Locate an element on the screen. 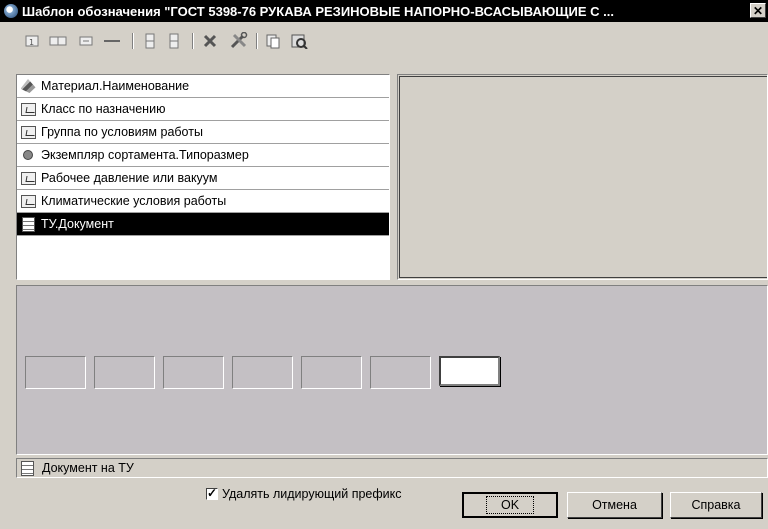 The image size is (768, 529). ok-button-label: OK is located at coordinates (510, 505).